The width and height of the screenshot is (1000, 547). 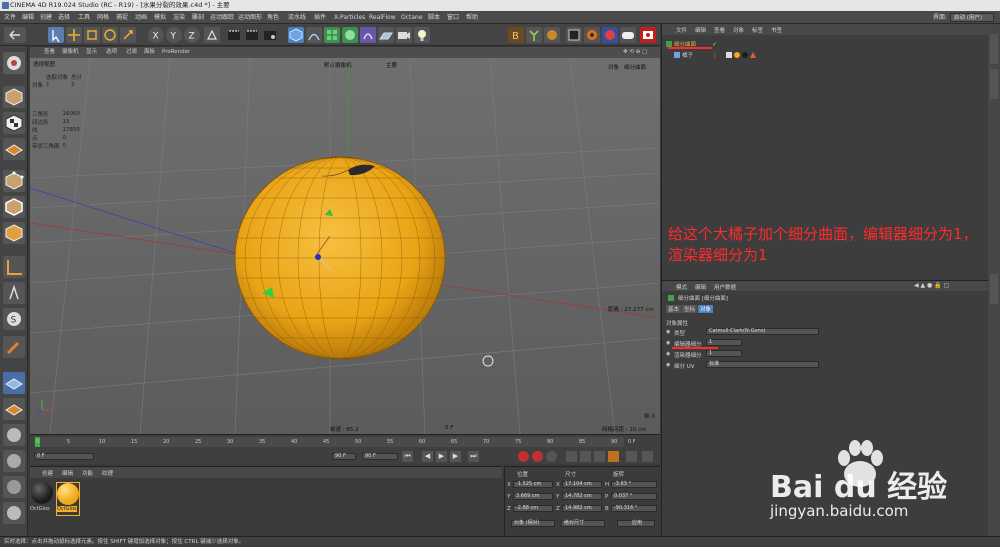 What do you see at coordinates (776, 30) in the screenshot?
I see `objects-menu-bookmark: 书签` at bounding box center [776, 30].